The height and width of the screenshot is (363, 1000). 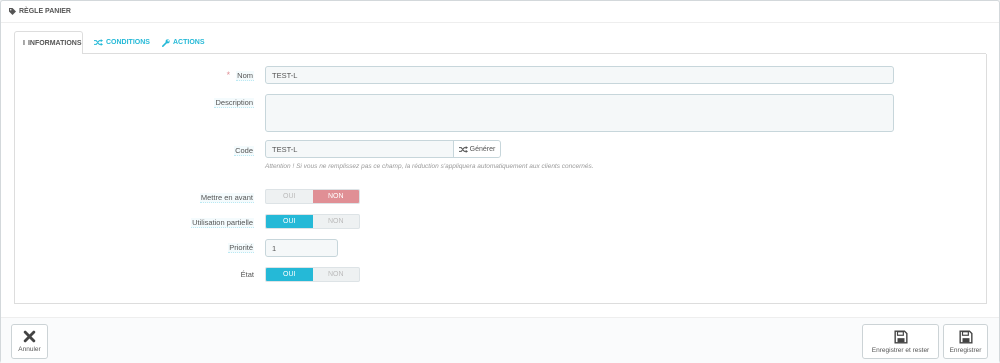 What do you see at coordinates (579, 113) in the screenshot?
I see `description-textarea` at bounding box center [579, 113].